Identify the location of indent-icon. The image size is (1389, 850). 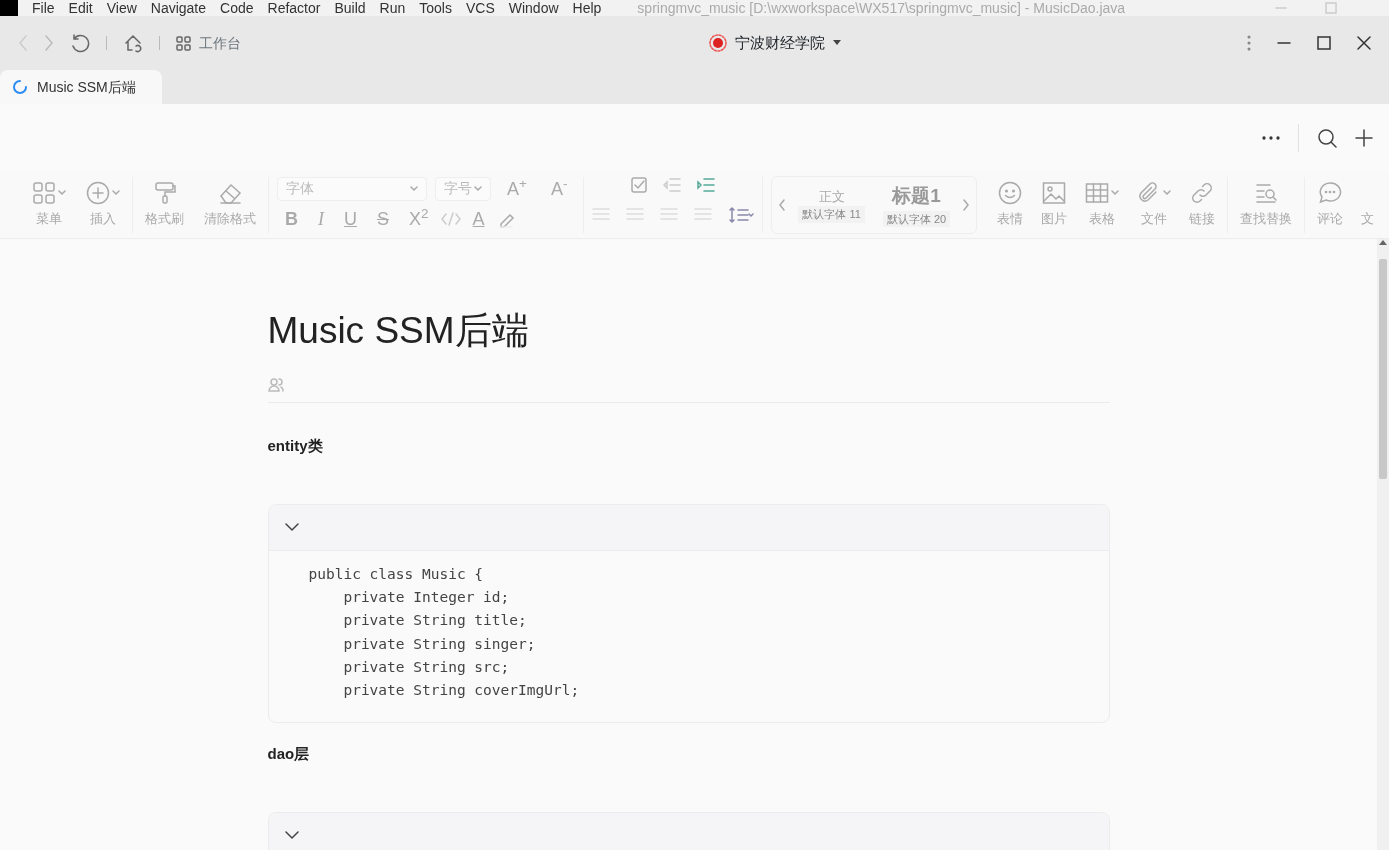
(706, 184).